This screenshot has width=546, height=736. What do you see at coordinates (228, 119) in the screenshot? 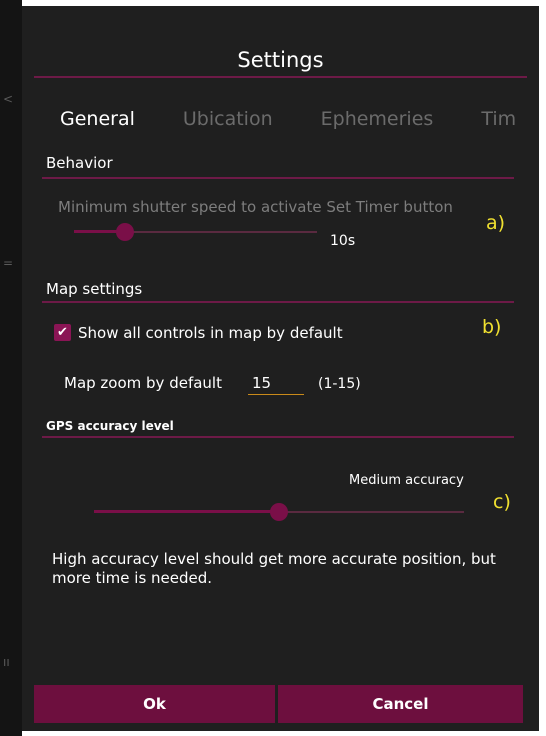
I see `tab-ubication: Ubication` at bounding box center [228, 119].